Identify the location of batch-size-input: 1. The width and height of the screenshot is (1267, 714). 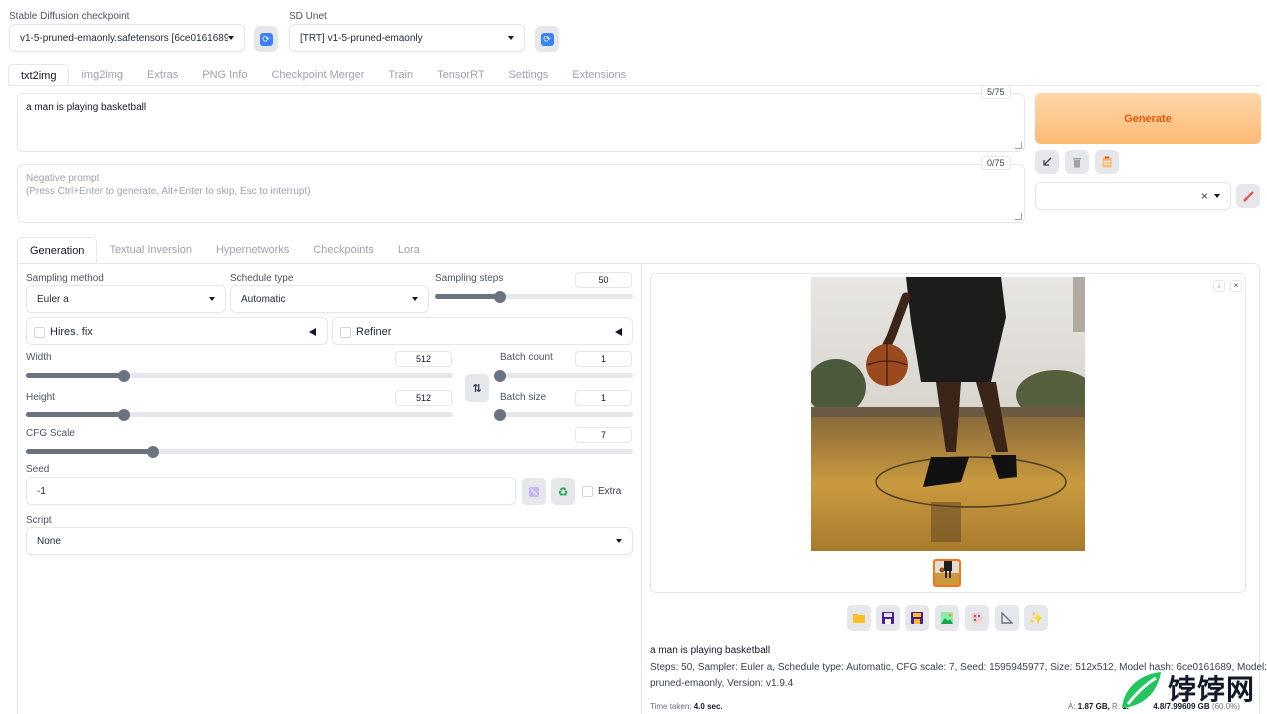
(603, 398).